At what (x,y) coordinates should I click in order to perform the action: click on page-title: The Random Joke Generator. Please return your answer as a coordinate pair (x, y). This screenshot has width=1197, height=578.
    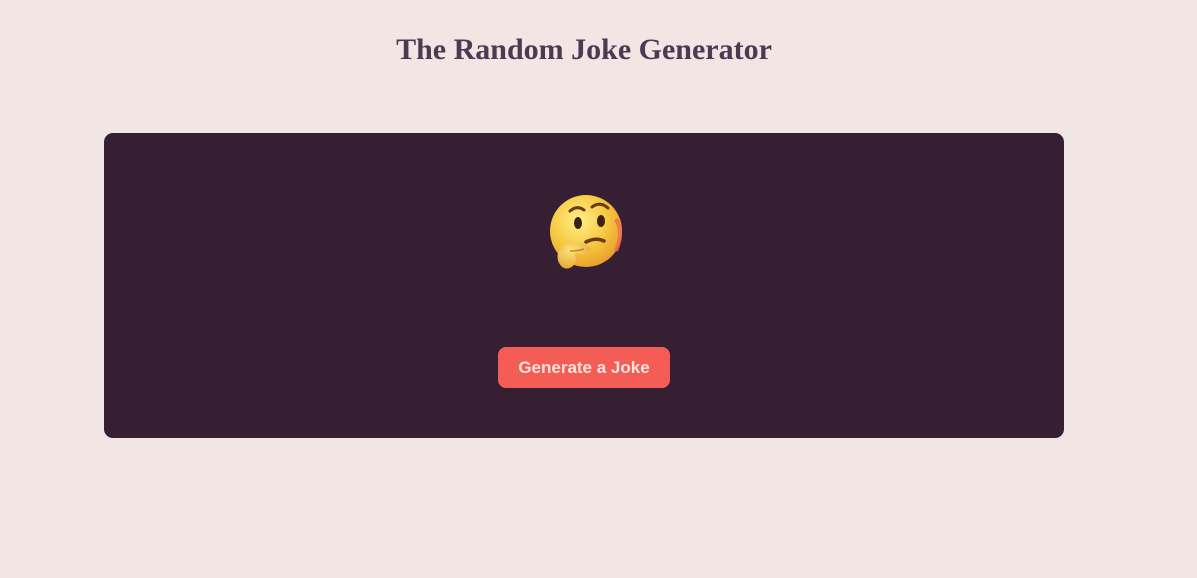
    Looking at the image, I should click on (584, 49).